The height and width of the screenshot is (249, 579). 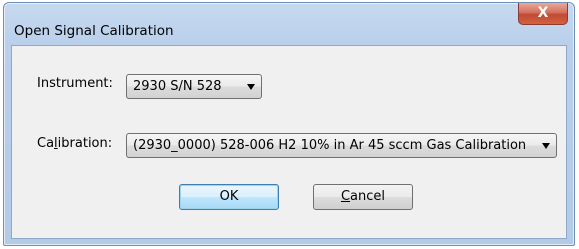 I want to click on instrument-select-value: 2930 S/N 528, so click(x=177, y=86).